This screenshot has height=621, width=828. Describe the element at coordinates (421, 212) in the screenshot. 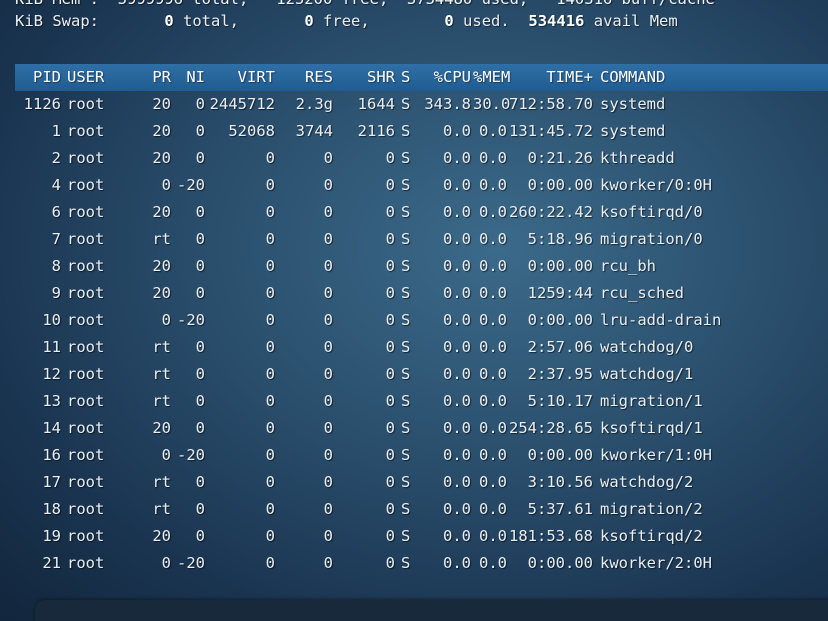

I see `table-row: 6 root 20 0 0 0 0 S 0.0 0.0 260:22.42 ksoftirqd/0` at that location.